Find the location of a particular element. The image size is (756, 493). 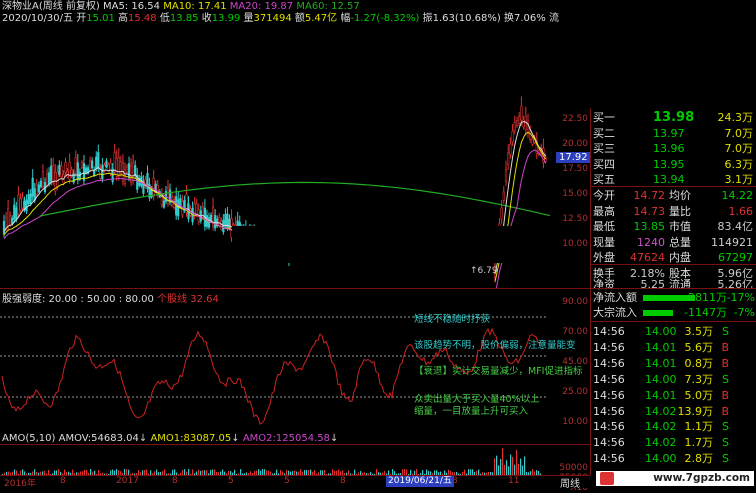

stat-value: 14.22 is located at coordinates (737, 195).